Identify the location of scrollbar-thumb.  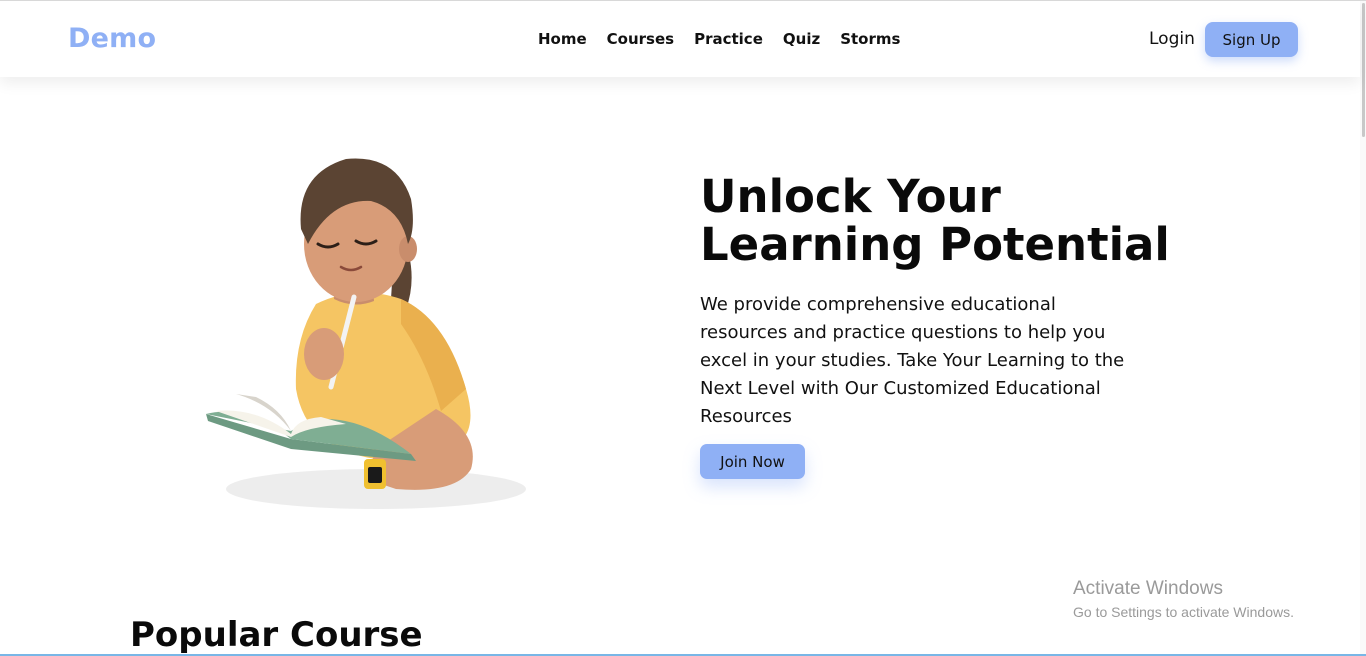
(1363, 70).